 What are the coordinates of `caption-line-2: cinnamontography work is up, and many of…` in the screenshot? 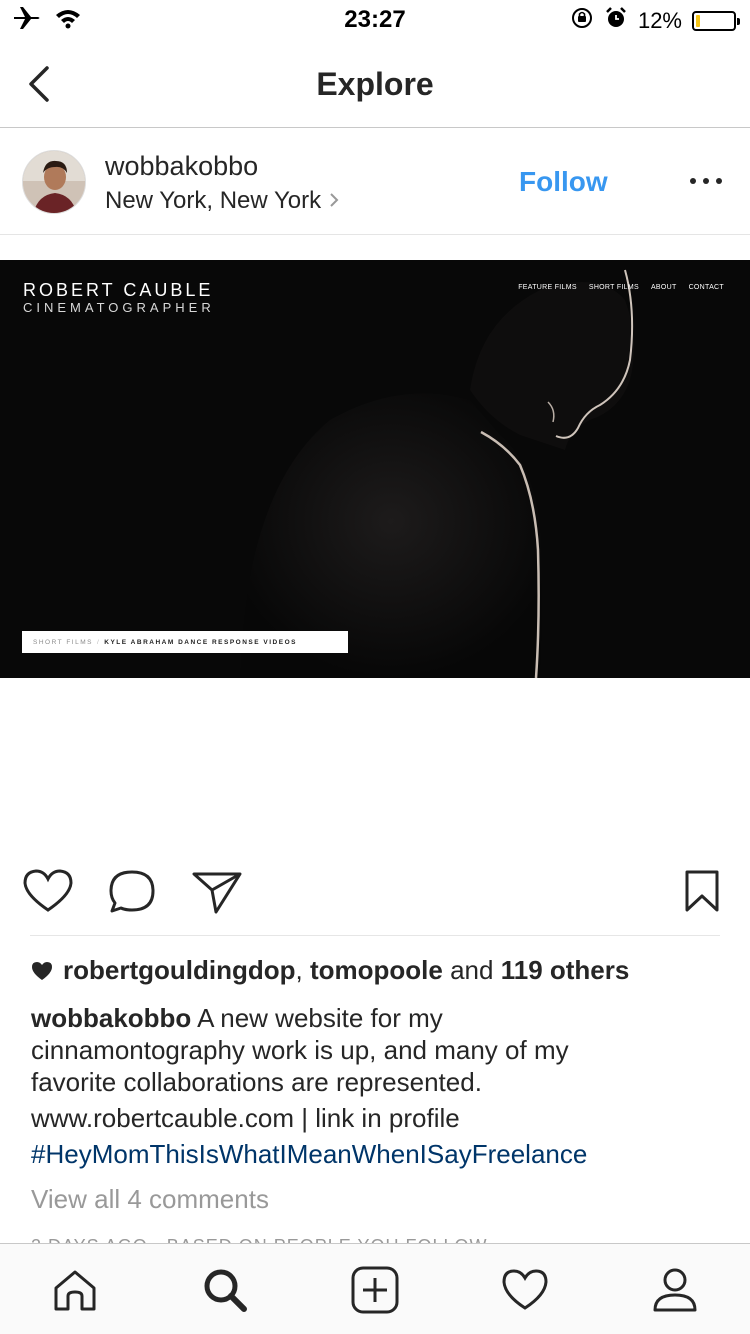 It's located at (300, 1050).